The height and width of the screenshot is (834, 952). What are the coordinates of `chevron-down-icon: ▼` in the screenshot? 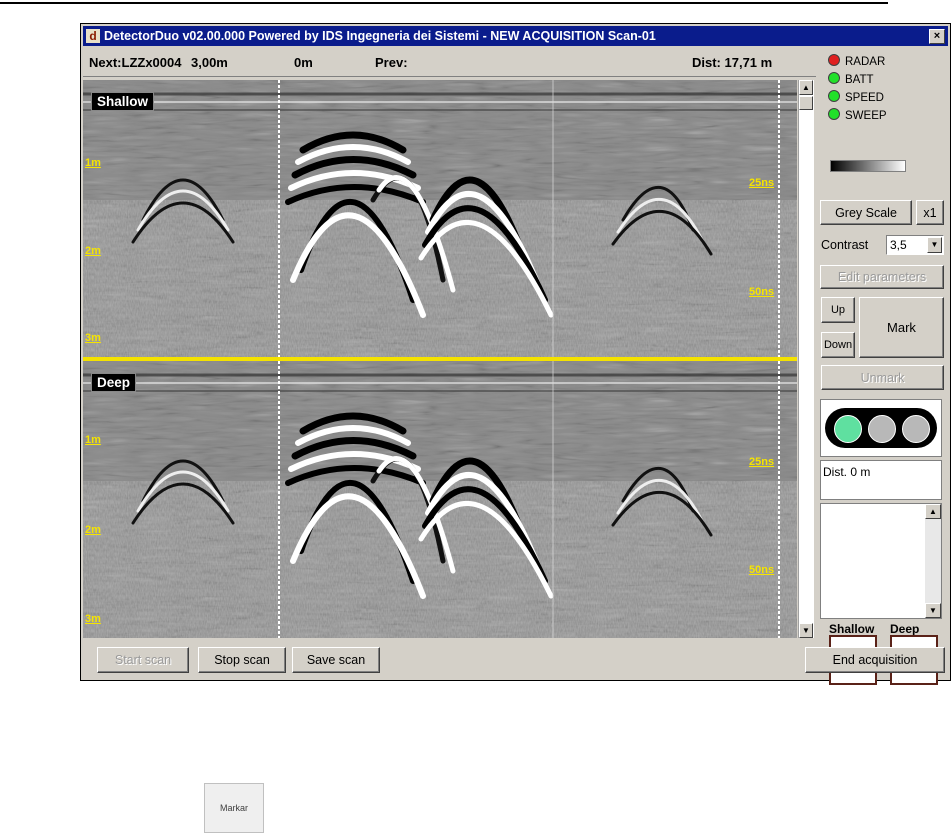 It's located at (934, 245).